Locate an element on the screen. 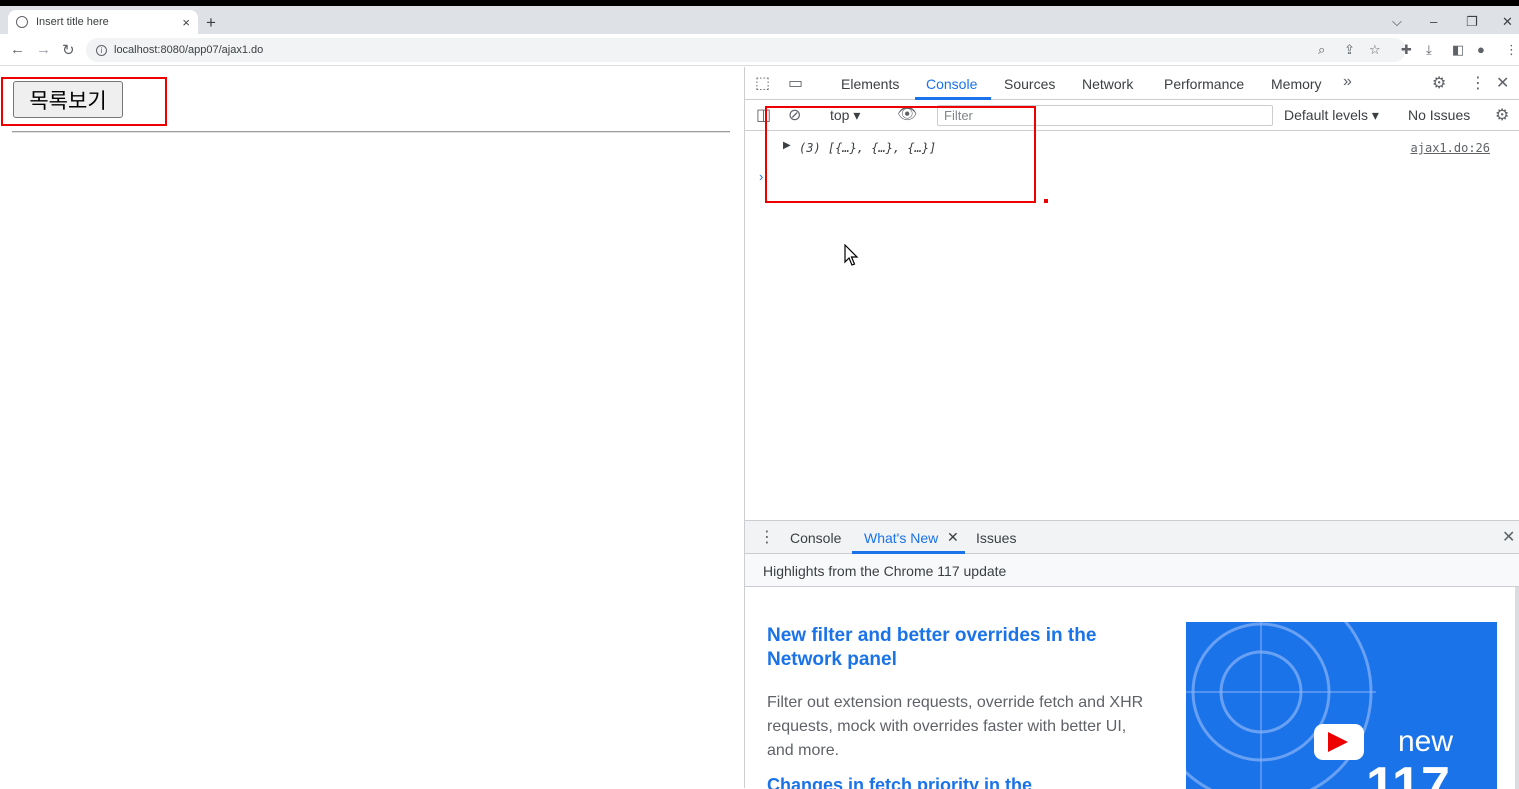  thumb-version-text: 117 is located at coordinates (1408, 773).